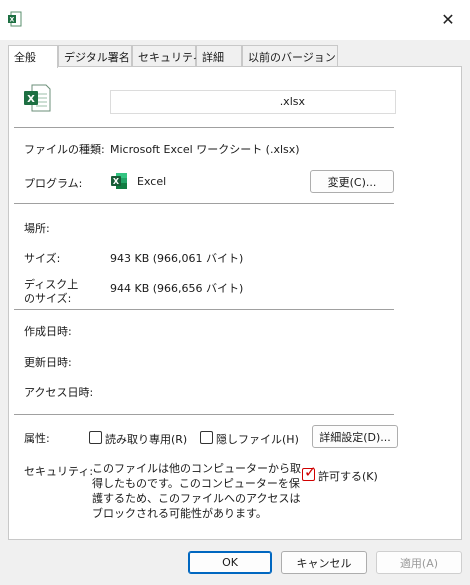 The width and height of the screenshot is (470, 585). What do you see at coordinates (290, 56) in the screenshot?
I see `tab-previous-versions: 以前のバージョン` at bounding box center [290, 56].